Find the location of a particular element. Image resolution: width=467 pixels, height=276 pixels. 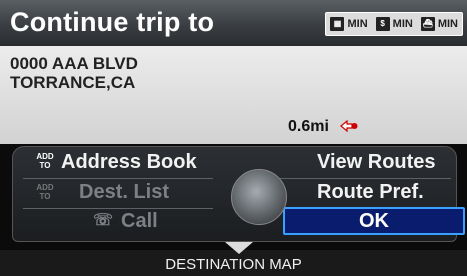

distance-readout: 0.6mi is located at coordinates (308, 126).